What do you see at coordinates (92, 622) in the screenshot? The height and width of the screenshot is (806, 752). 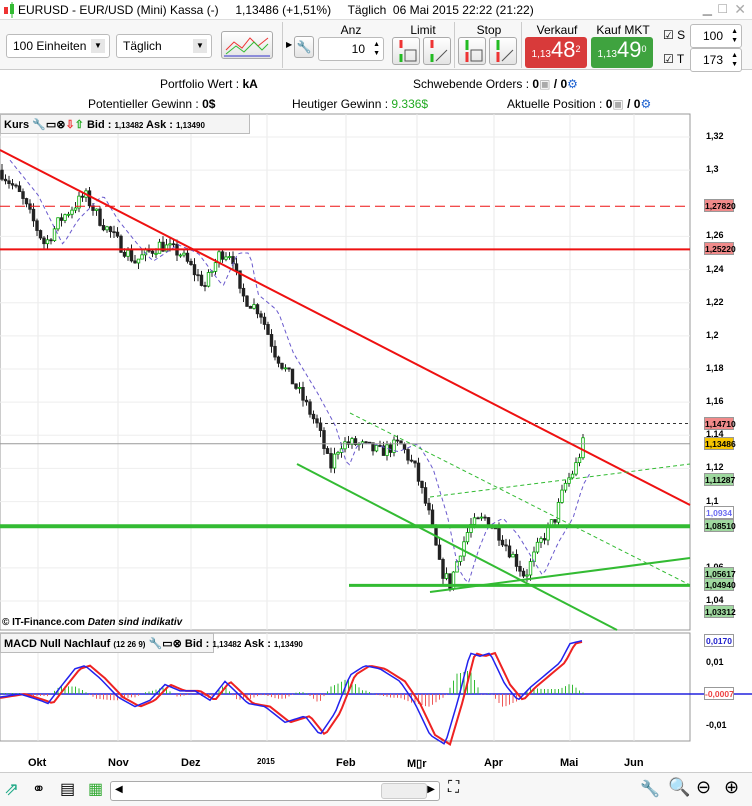 I see `credit: © IT-Finance.com Daten sind indikativ` at bounding box center [92, 622].